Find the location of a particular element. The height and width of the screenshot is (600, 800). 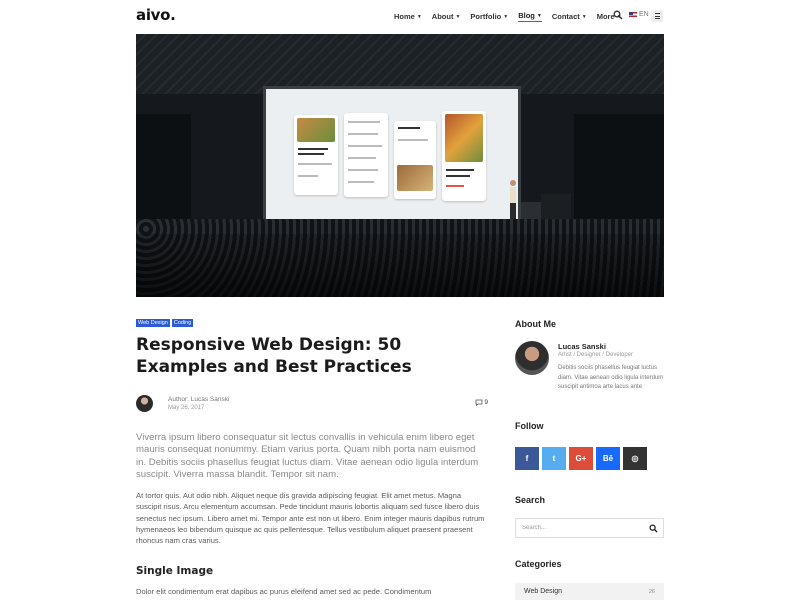

nav-label: Contact is located at coordinates (565, 16).